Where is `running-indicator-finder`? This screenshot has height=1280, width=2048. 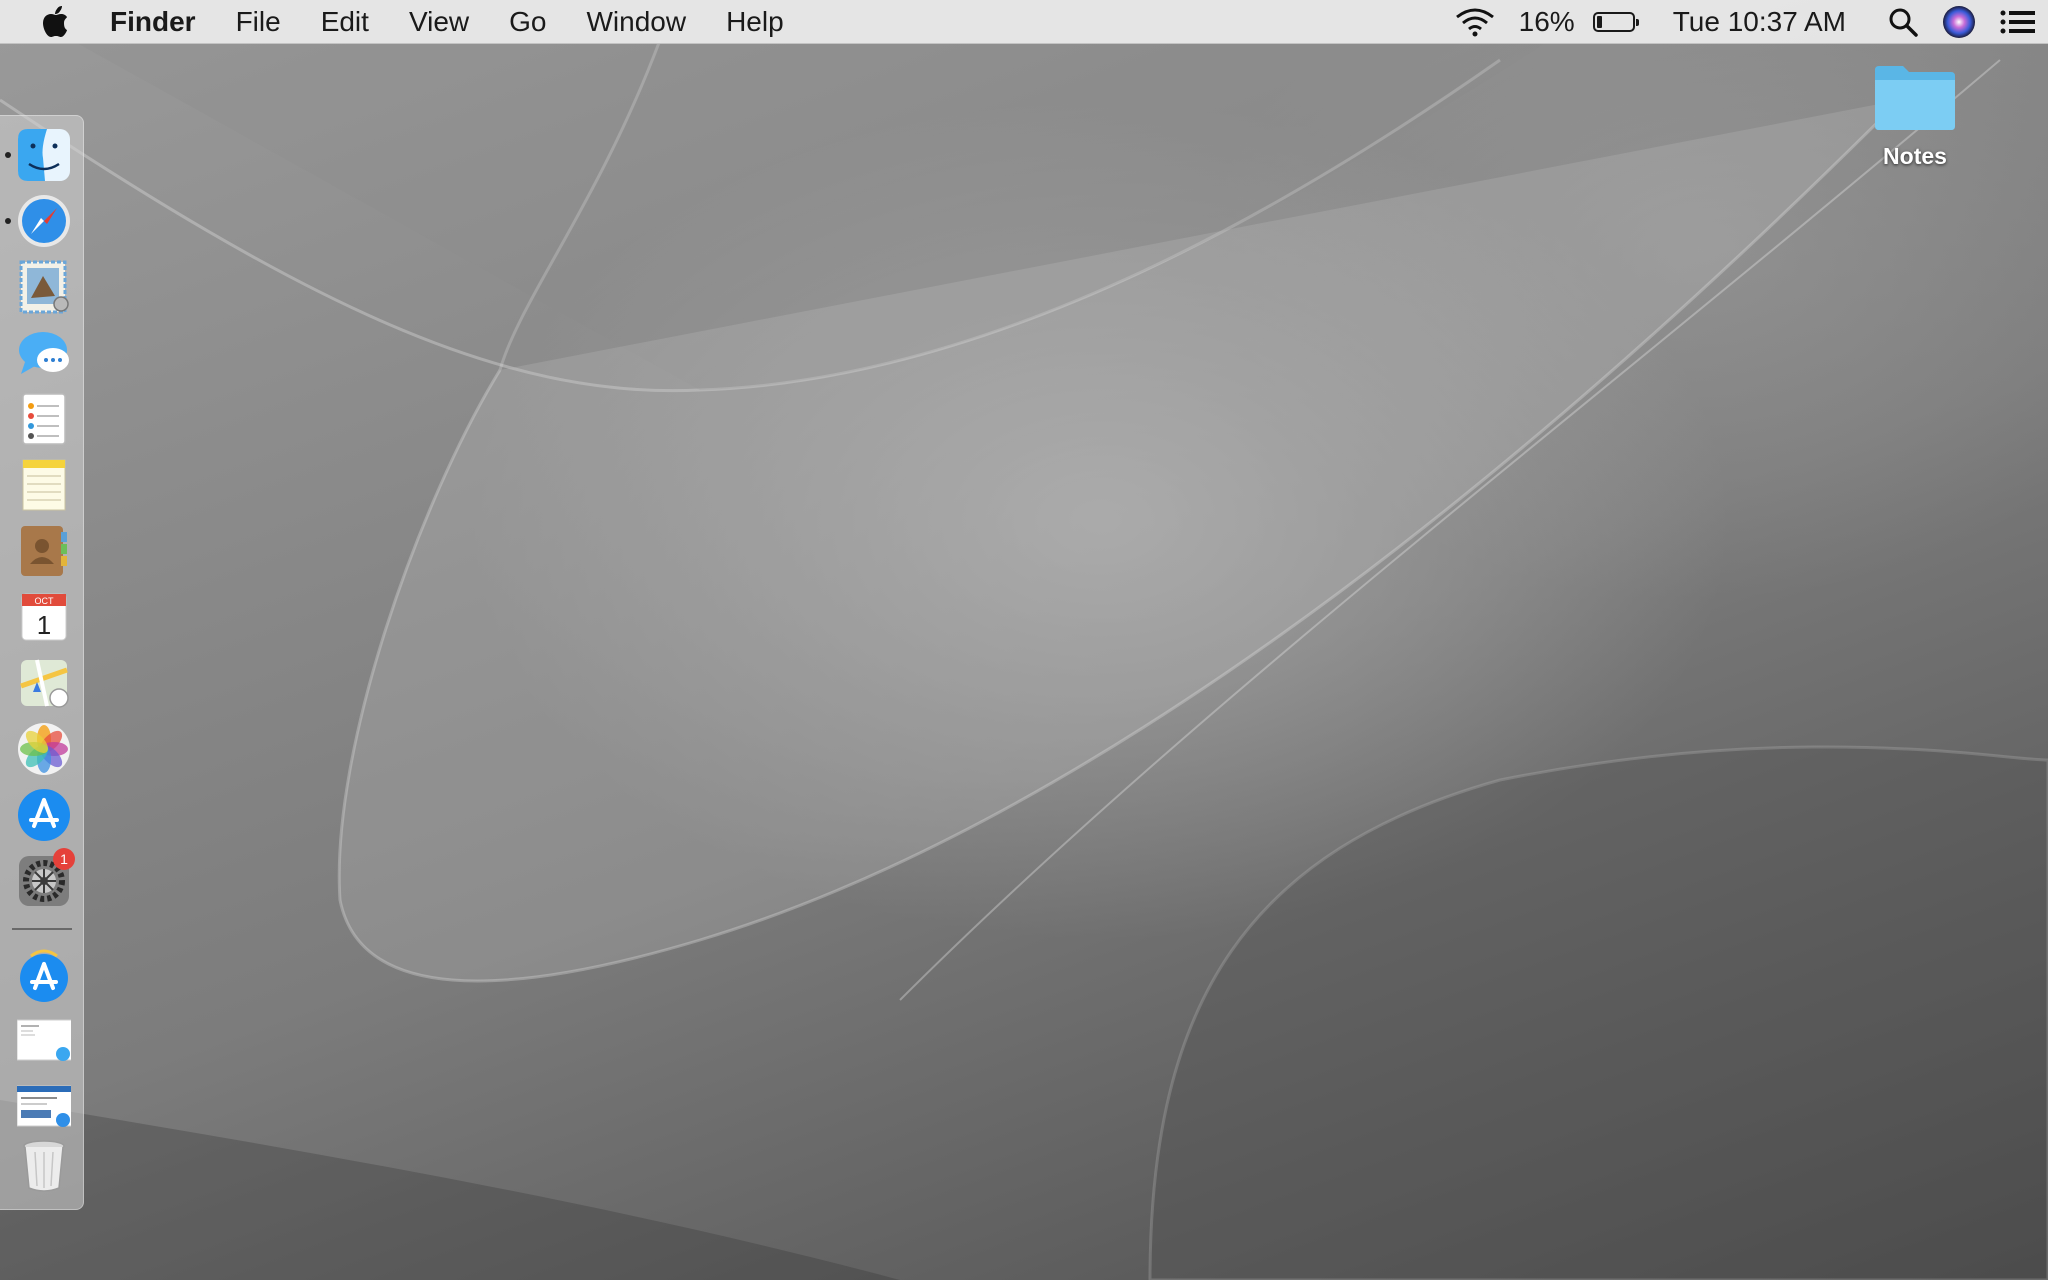
running-indicator-finder is located at coordinates (8, 155).